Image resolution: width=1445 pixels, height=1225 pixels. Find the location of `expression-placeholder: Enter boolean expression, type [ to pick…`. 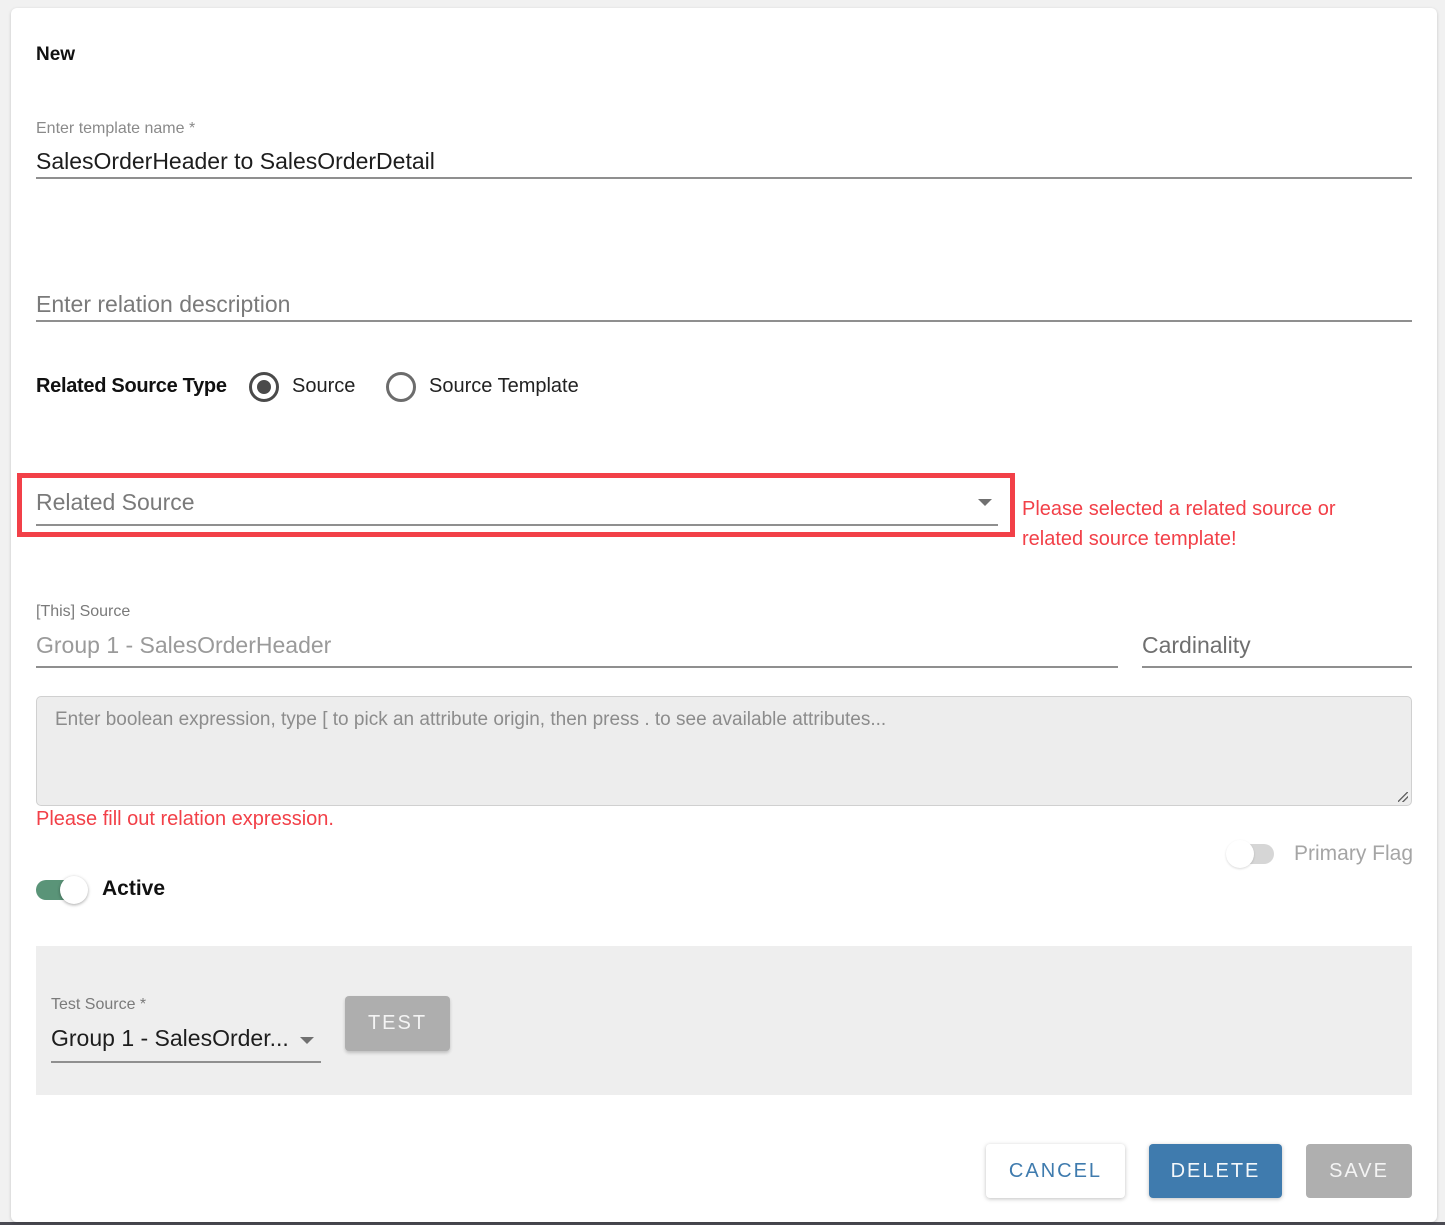

expression-placeholder: Enter boolean expression, type [ to pick… is located at coordinates (471, 719).